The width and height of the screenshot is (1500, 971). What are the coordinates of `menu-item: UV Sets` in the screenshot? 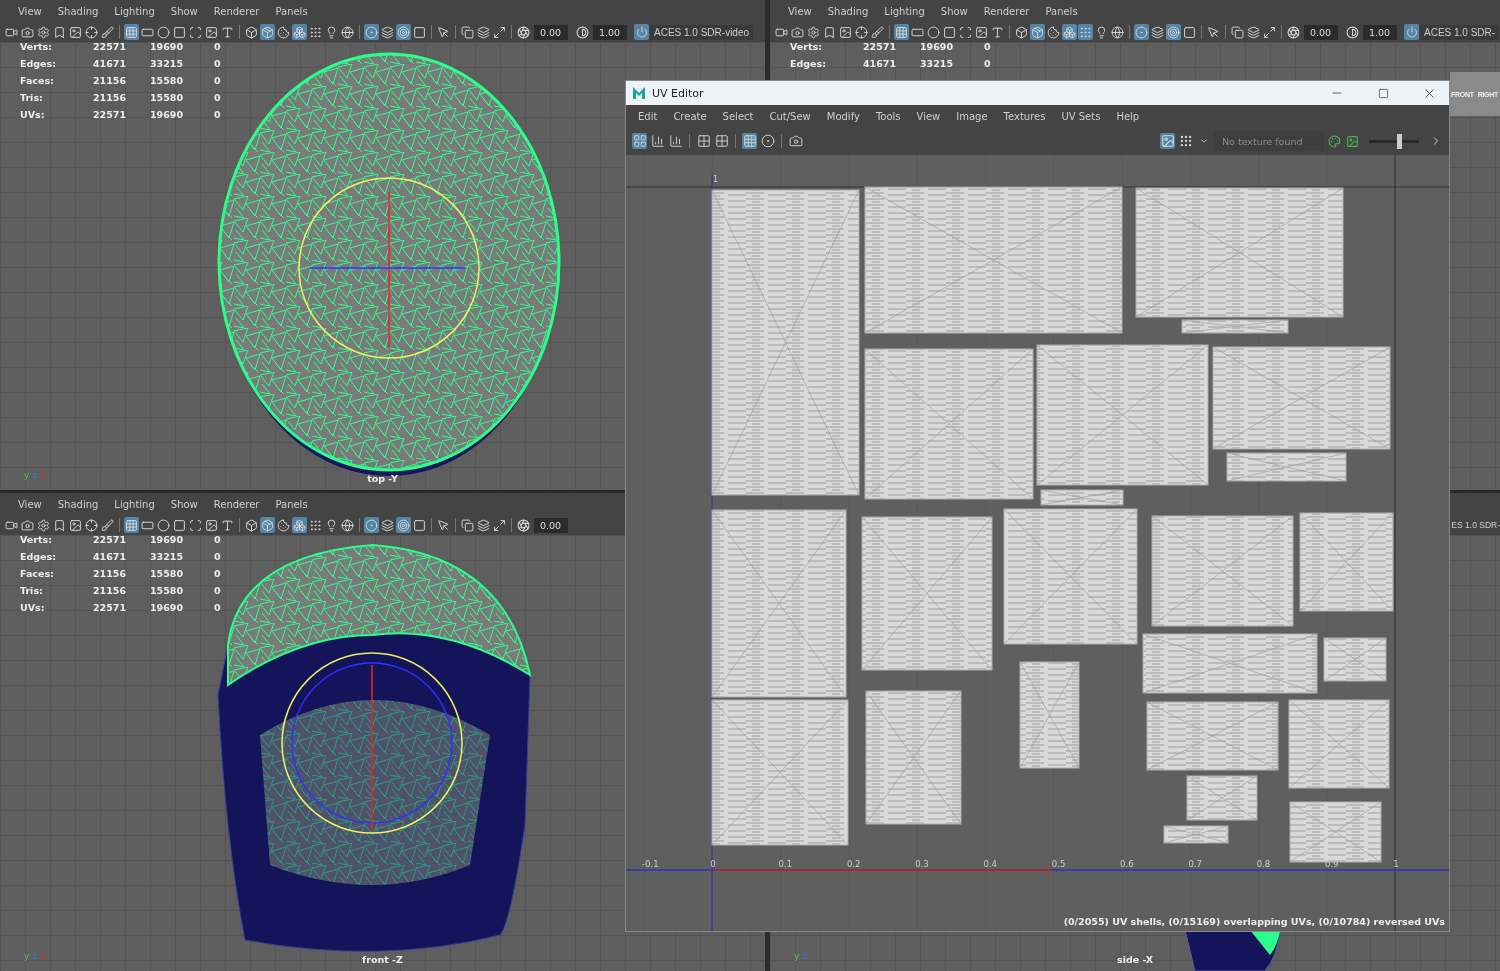 It's located at (1081, 116).